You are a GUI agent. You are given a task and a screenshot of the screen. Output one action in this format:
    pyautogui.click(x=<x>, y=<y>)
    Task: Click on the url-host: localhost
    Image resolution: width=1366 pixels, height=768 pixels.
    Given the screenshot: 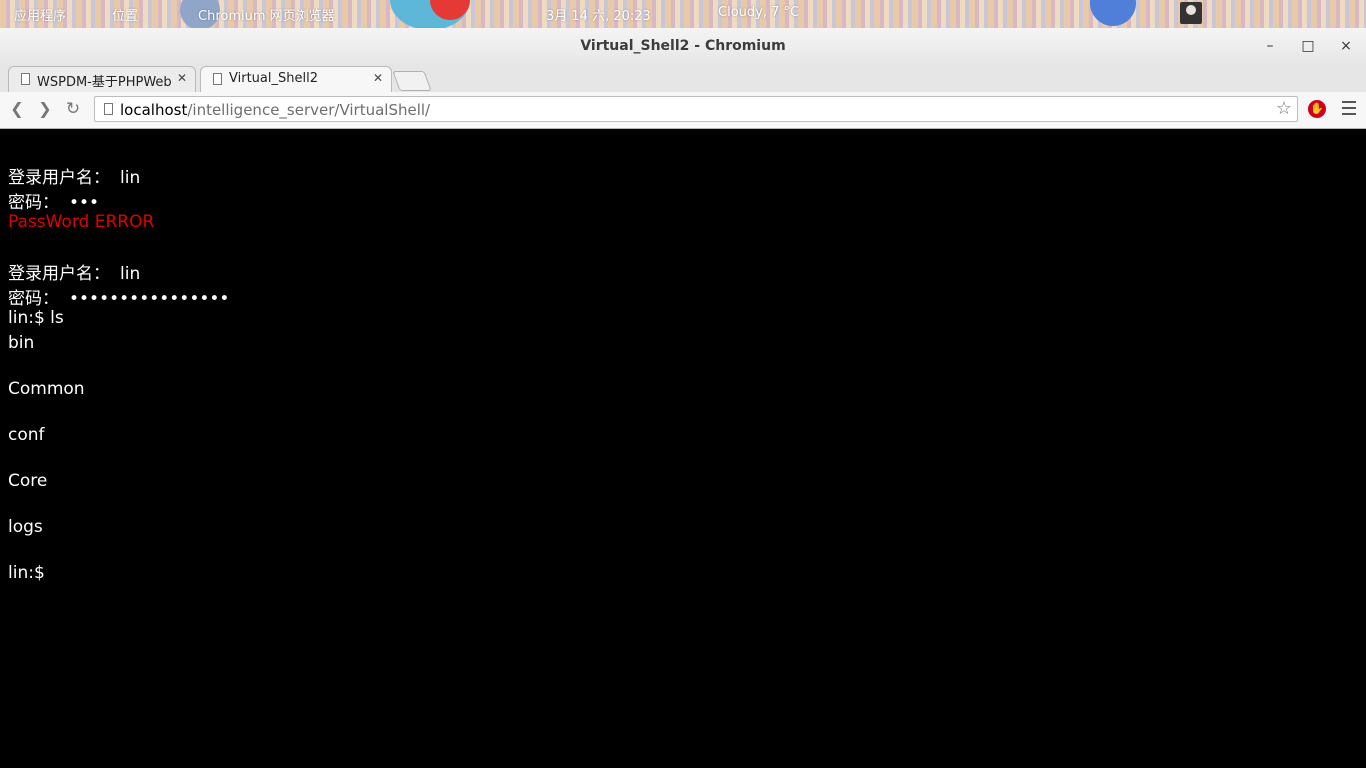 What is the action you would take?
    pyautogui.click(x=154, y=110)
    